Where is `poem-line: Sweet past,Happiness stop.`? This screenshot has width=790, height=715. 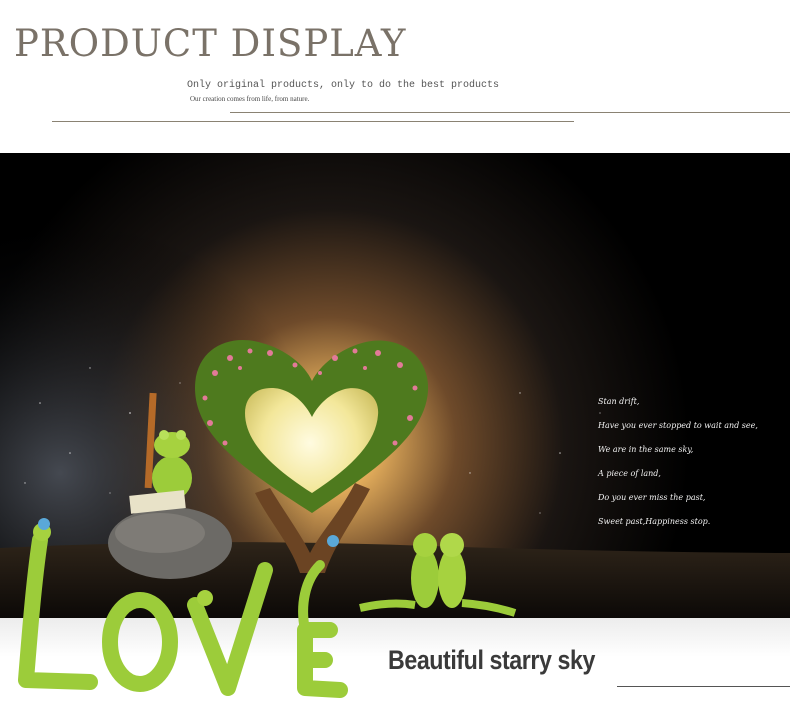 poem-line: Sweet past,Happiness stop. is located at coordinates (654, 521).